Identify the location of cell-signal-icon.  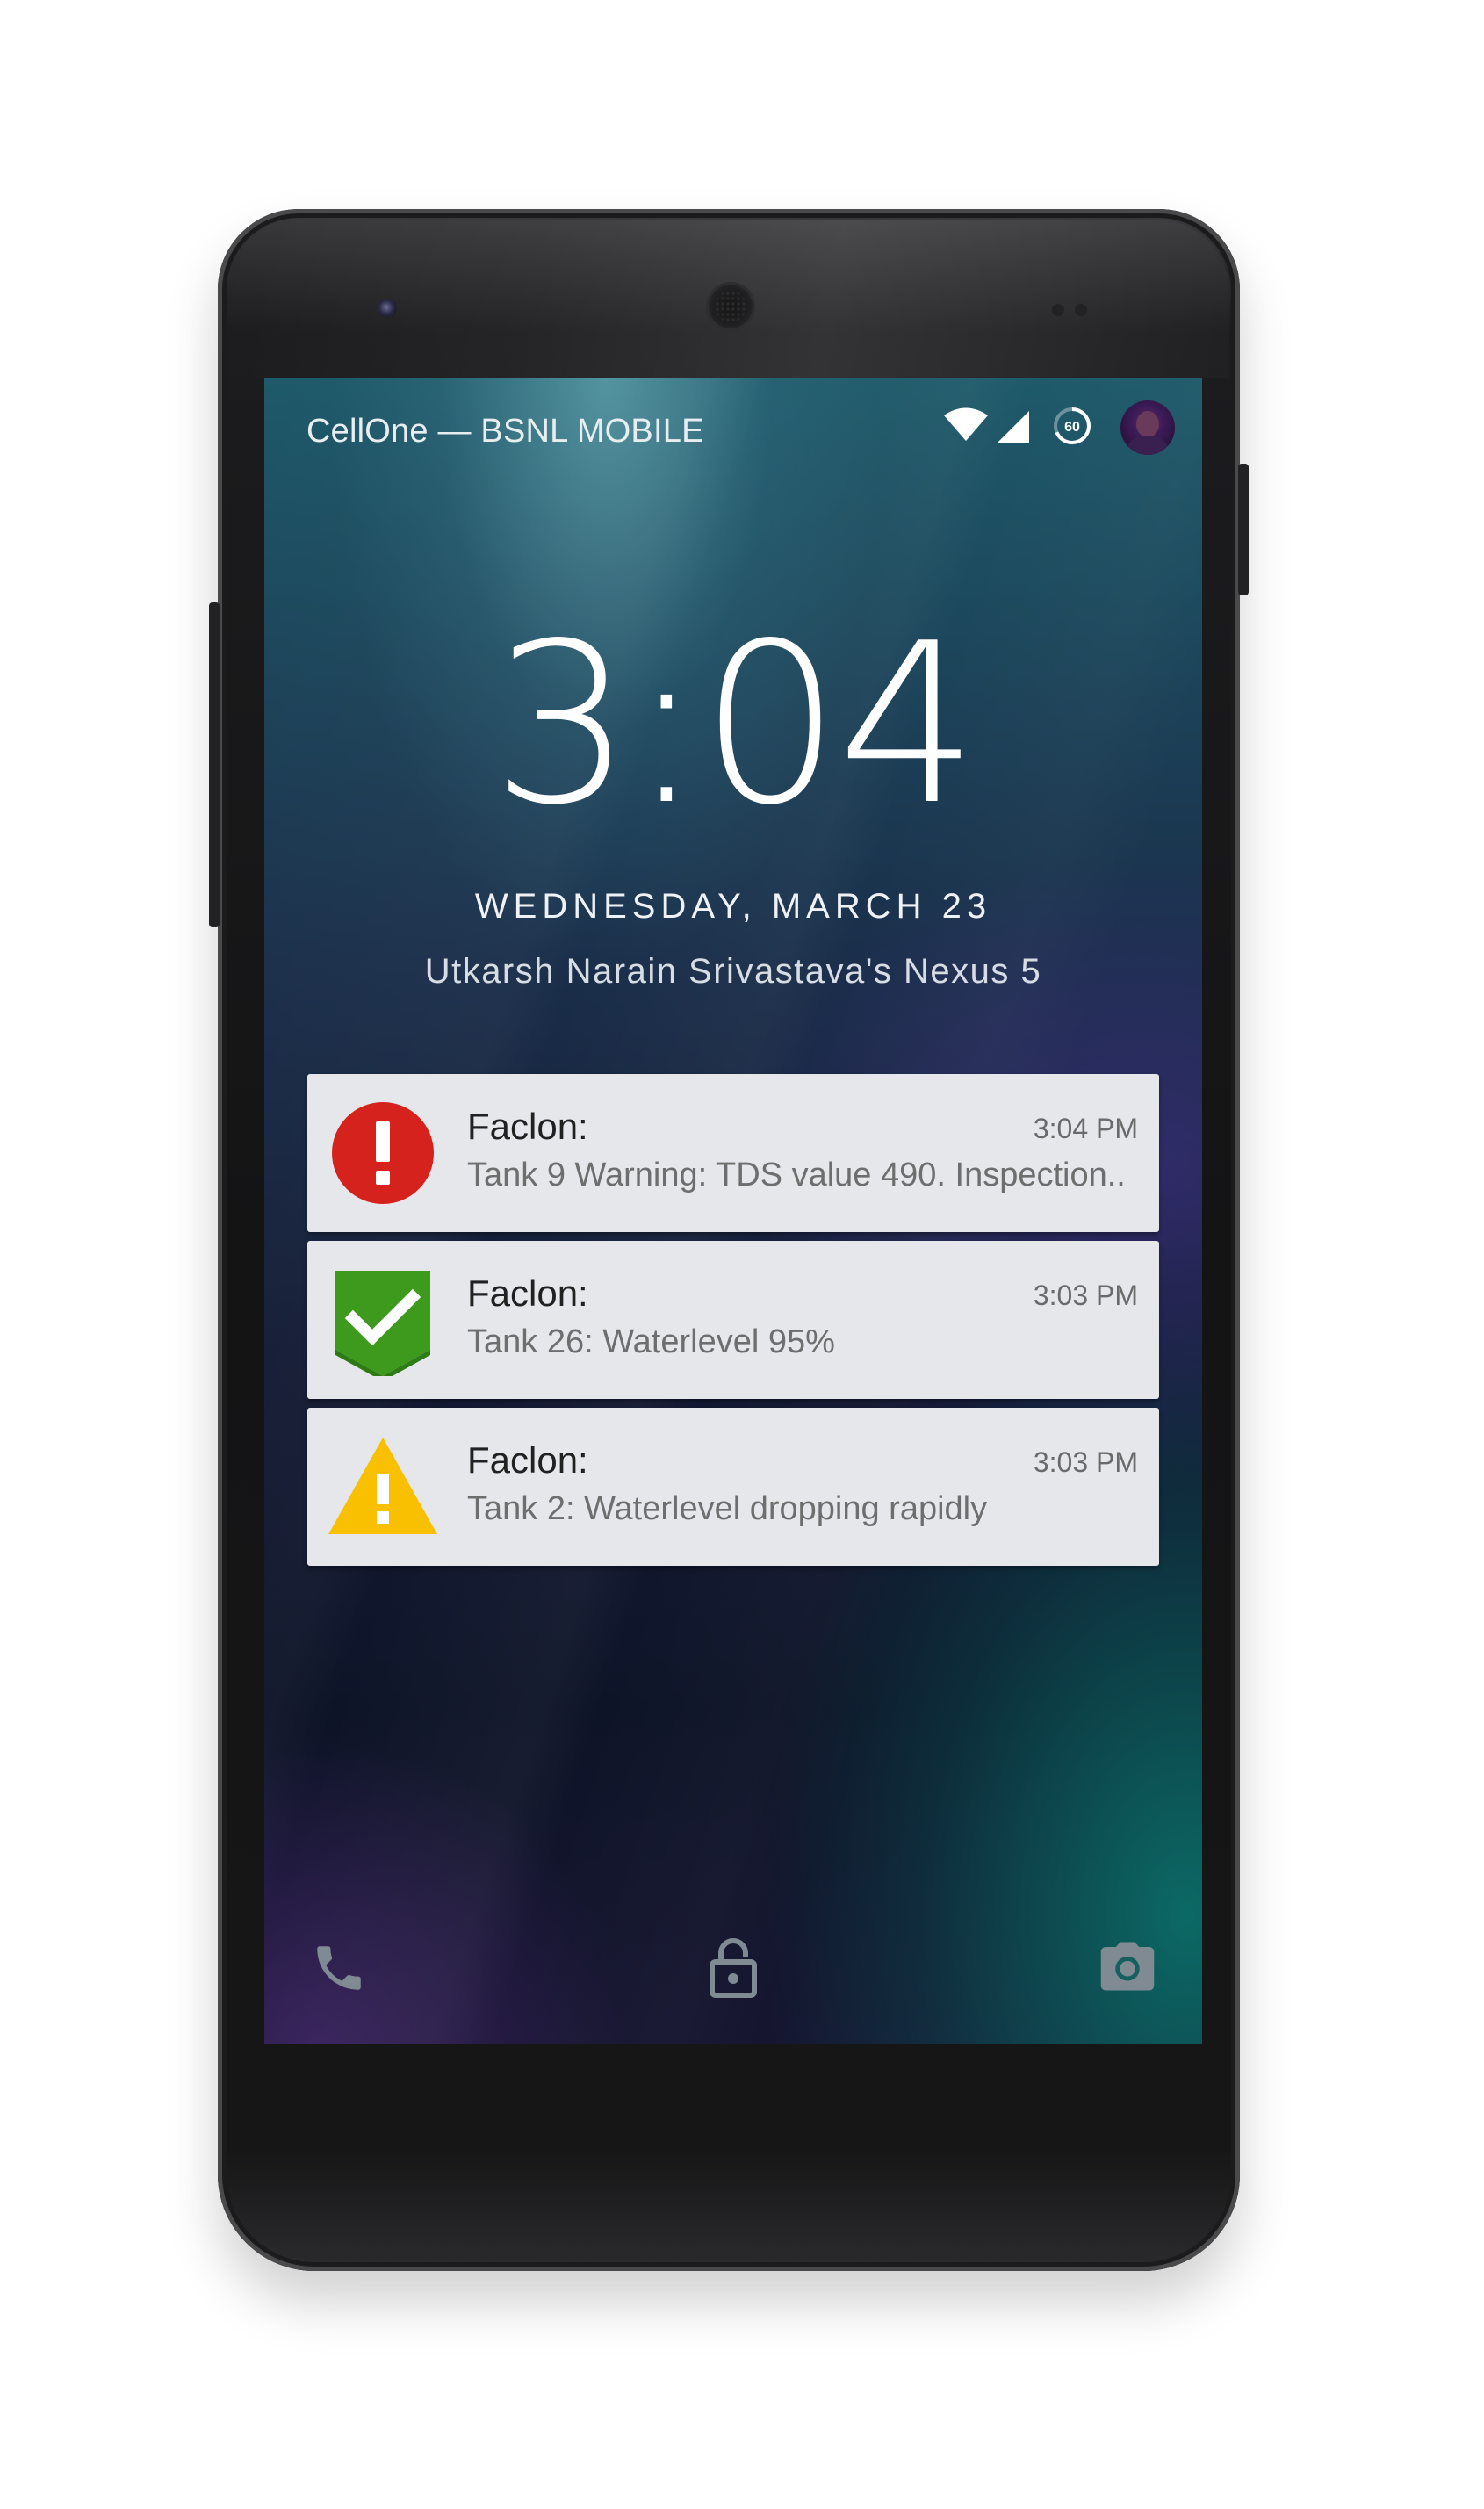
(1013, 427).